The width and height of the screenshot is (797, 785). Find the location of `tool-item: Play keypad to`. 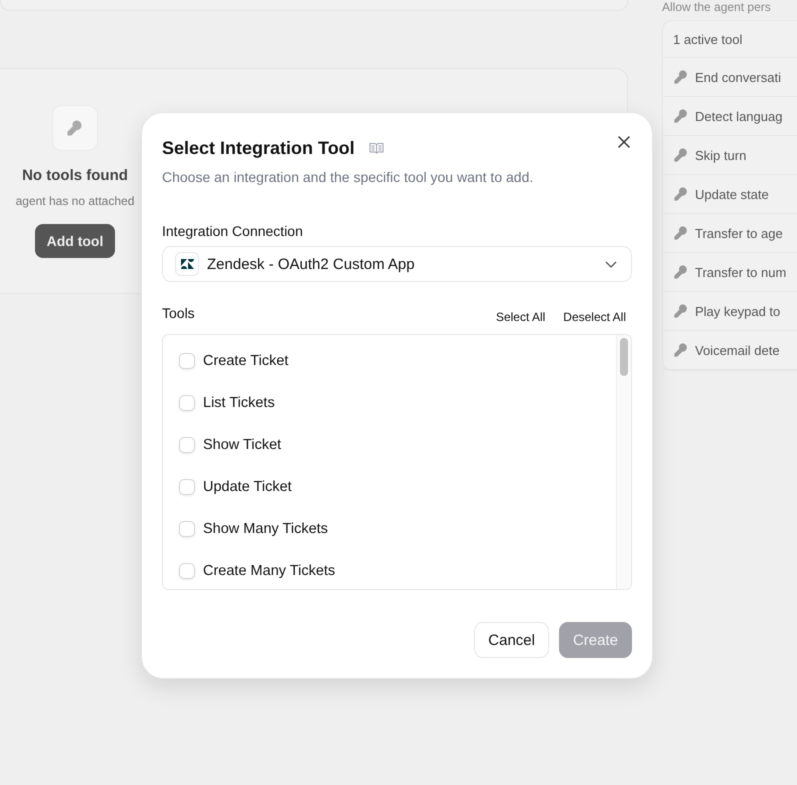

tool-item: Play keypad to is located at coordinates (730, 311).